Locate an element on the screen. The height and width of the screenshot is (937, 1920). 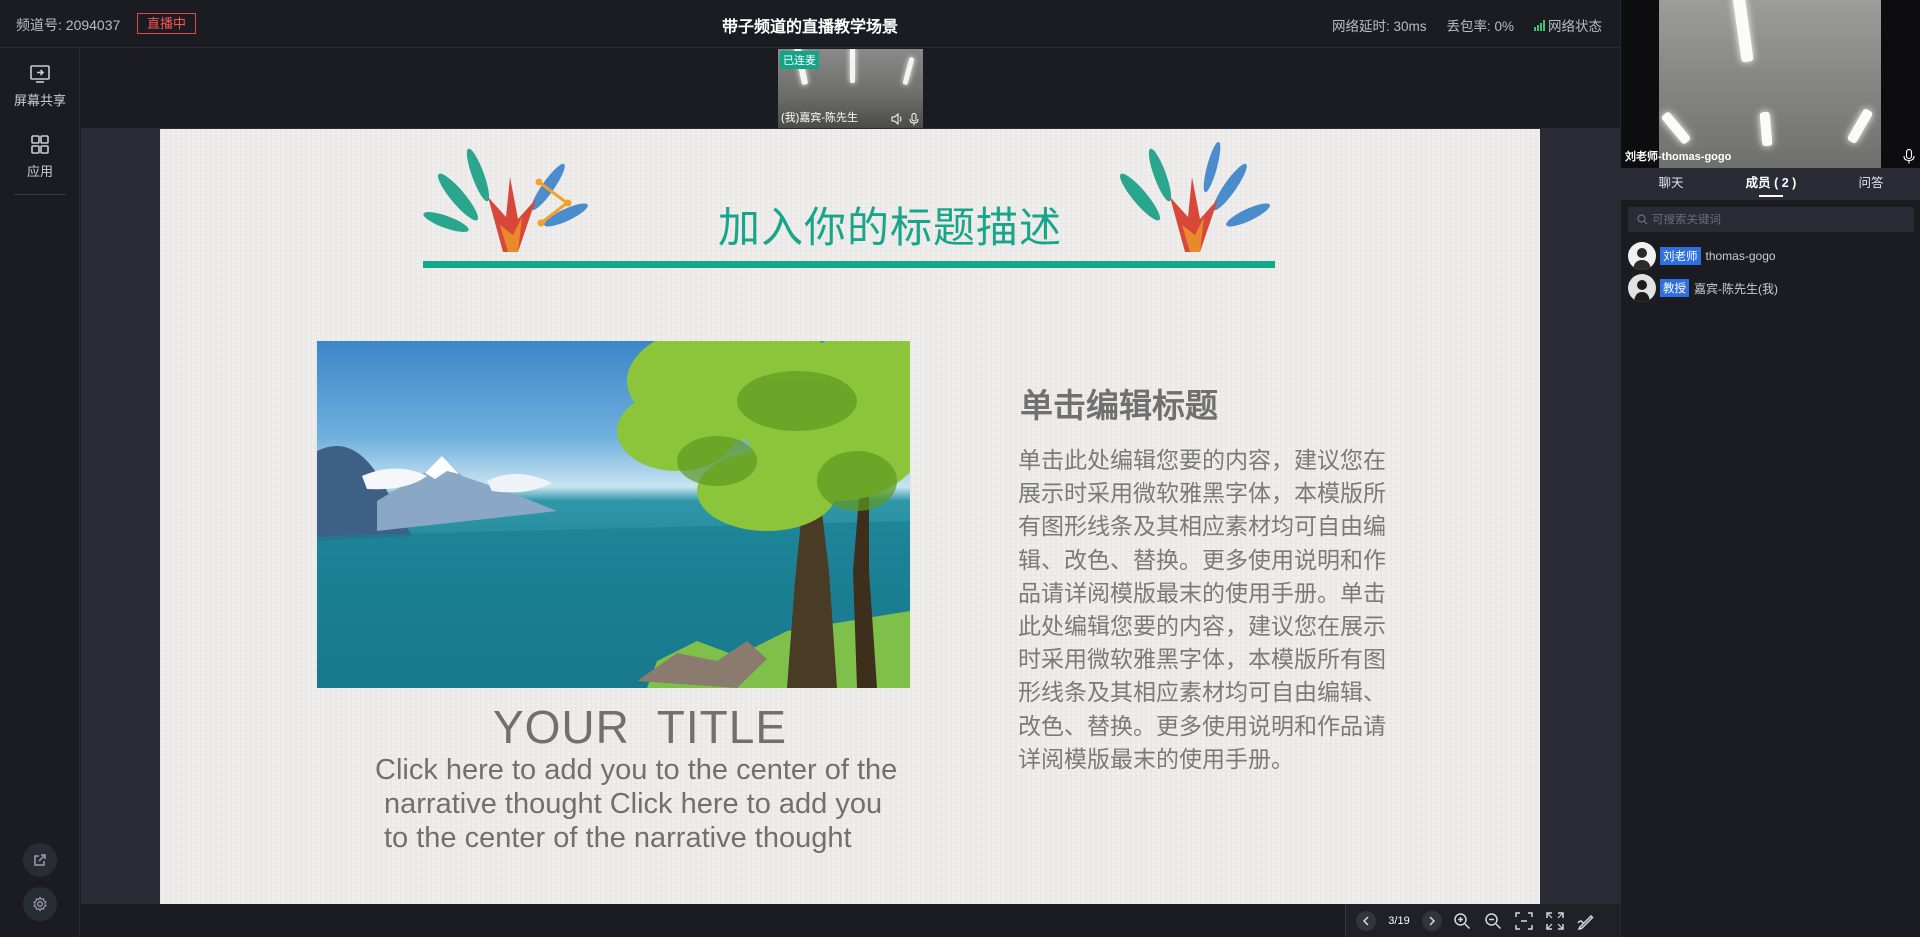
co-host-tag: 已连麦 is located at coordinates (799, 60).